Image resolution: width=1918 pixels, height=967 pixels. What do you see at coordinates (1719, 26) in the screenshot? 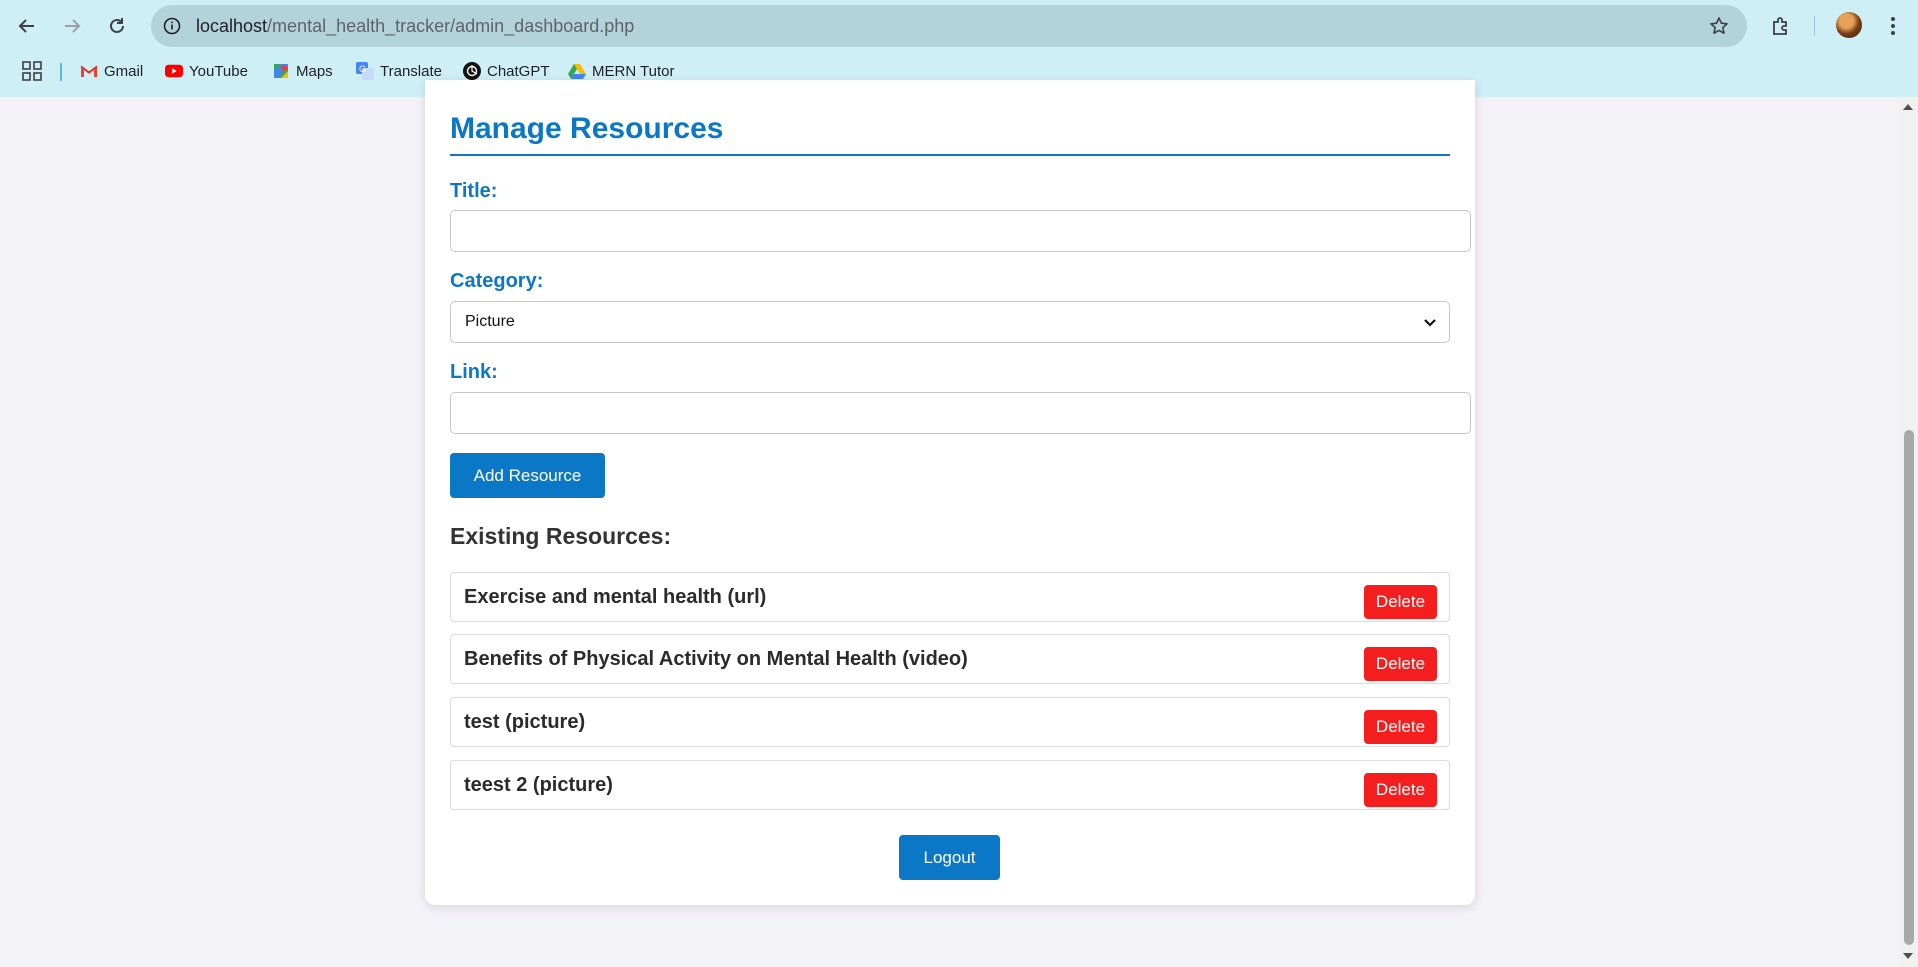
I see `bookmark-star-icon` at bounding box center [1719, 26].